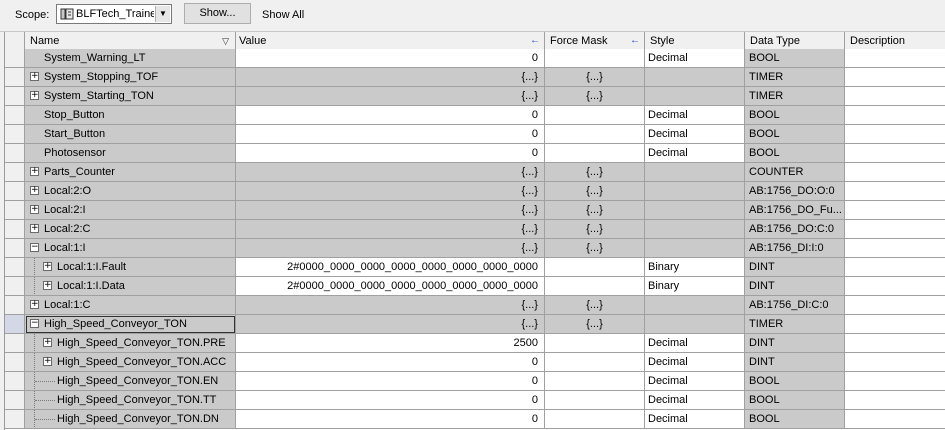 This screenshot has height=430, width=945. I want to click on tag-name-cell: Stop_Button, so click(130, 115).